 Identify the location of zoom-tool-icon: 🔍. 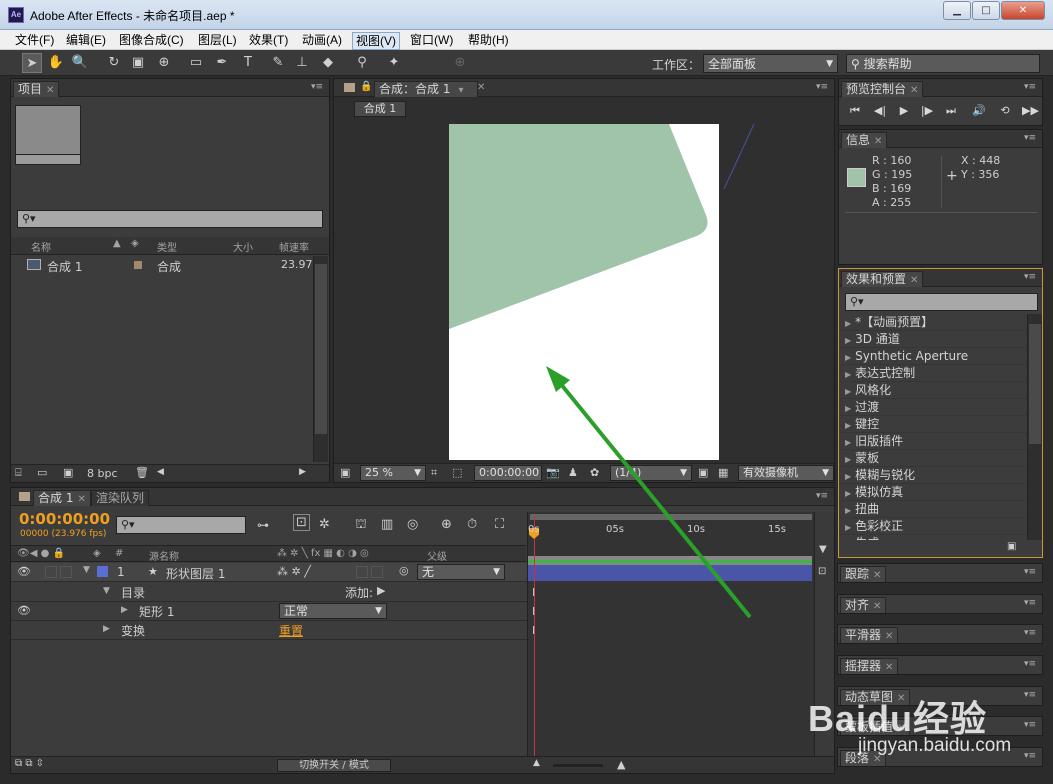
(80, 63).